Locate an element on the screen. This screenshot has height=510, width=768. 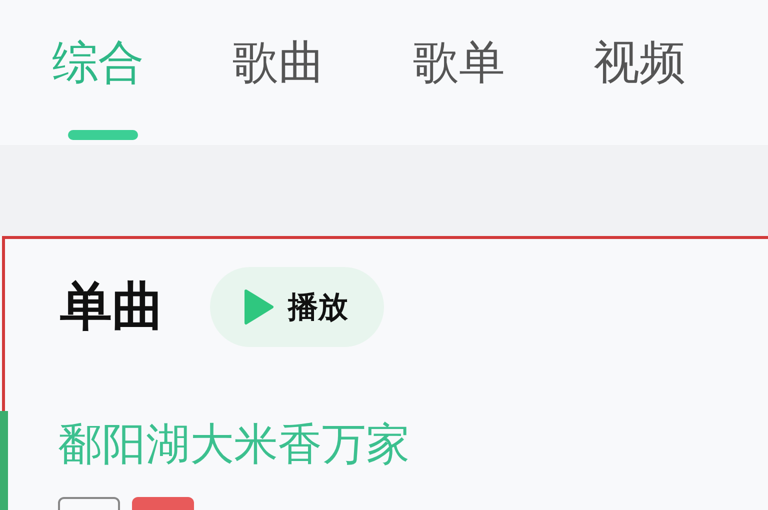
play-button: 播放 is located at coordinates (297, 307).